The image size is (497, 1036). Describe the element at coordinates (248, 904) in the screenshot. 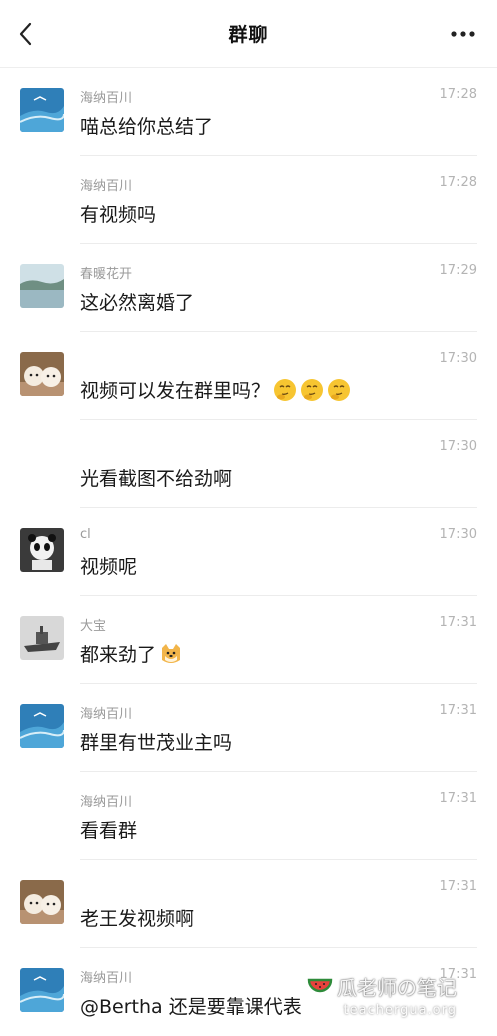

I see `message-item: 17:31 老王发视频啊` at that location.